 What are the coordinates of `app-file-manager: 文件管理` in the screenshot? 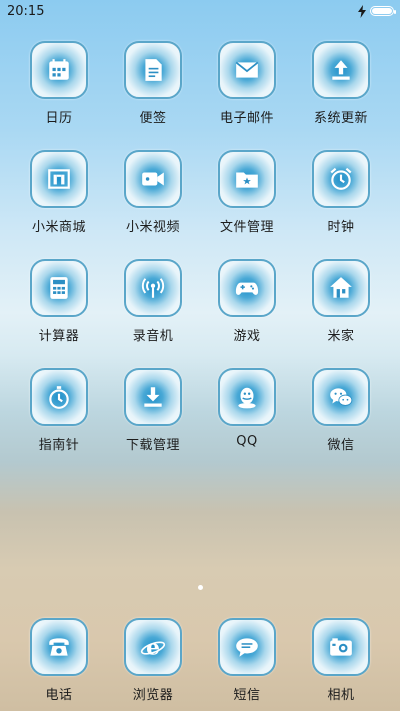 It's located at (247, 192).